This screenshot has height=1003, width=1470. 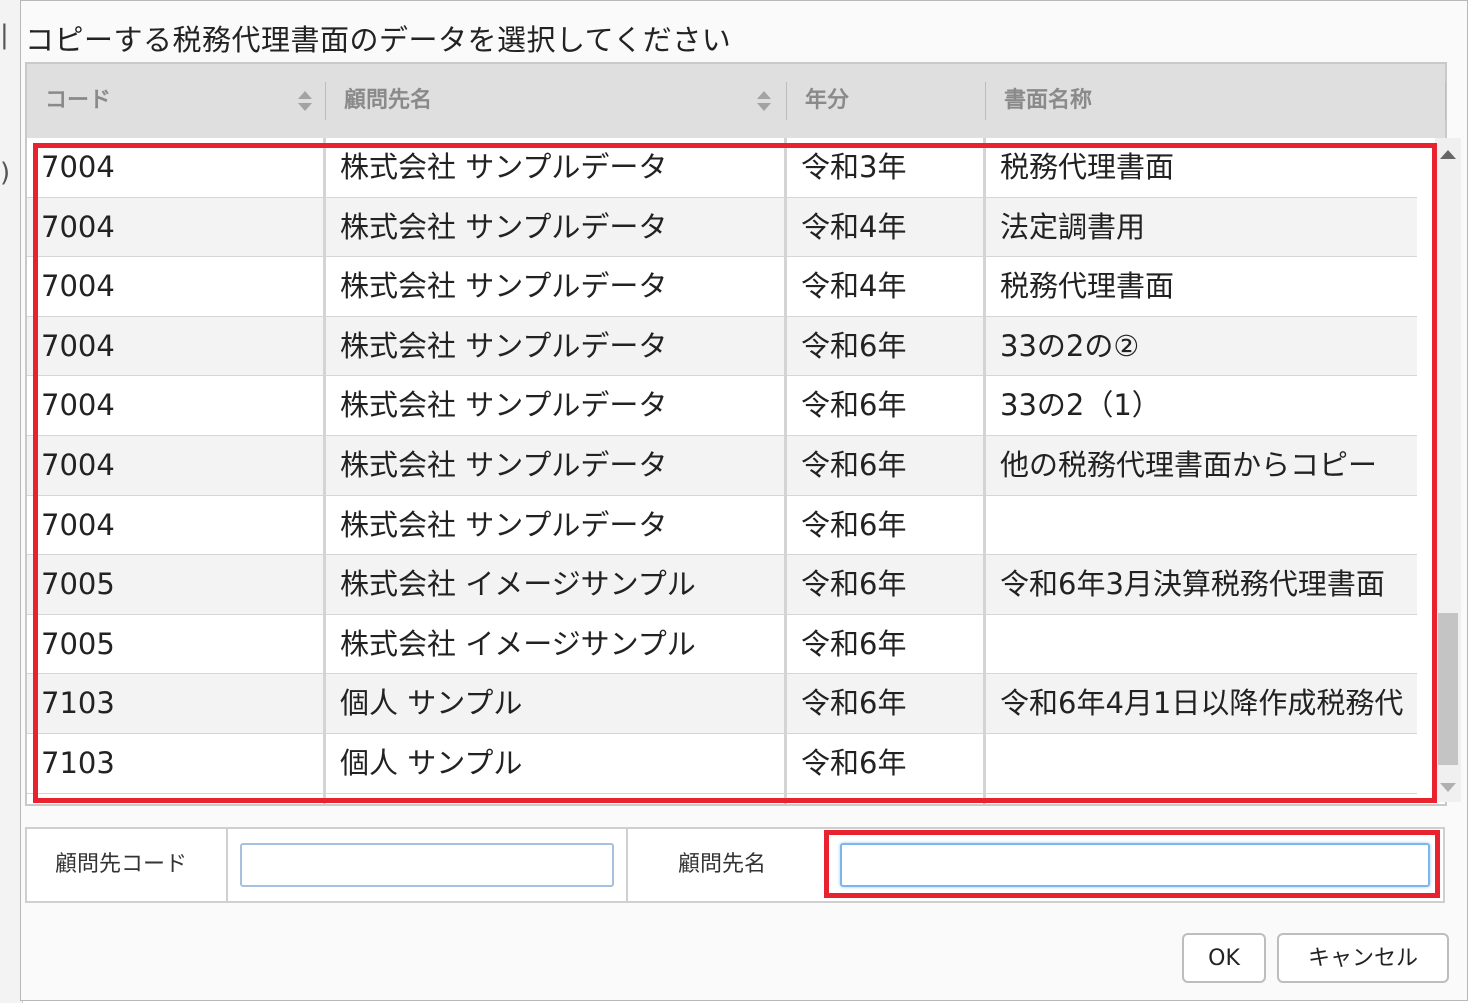 I want to click on table-row: 7005 株式会社 イメージサンプル 令和6年 令和6年3月決算税務代理書面, so click(x=722, y=585).